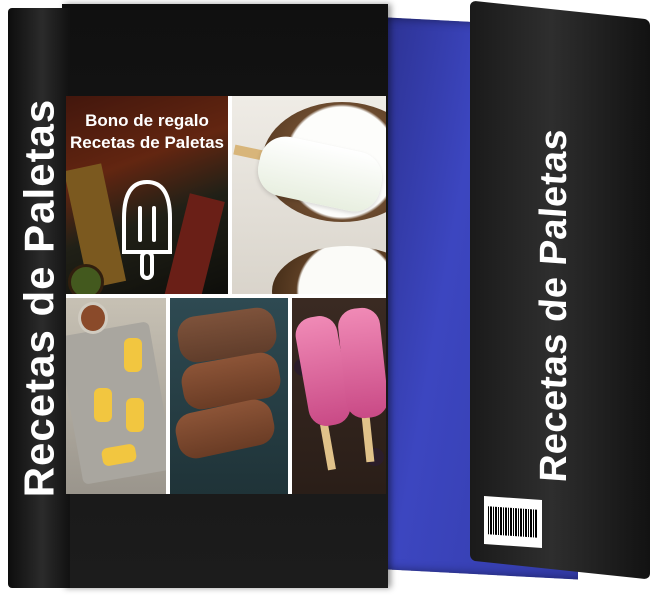 Image resolution: width=650 pixels, height=595 pixels. Describe the element at coordinates (147, 120) in the screenshot. I see `gift-title-line1: Bono de regalo` at that location.